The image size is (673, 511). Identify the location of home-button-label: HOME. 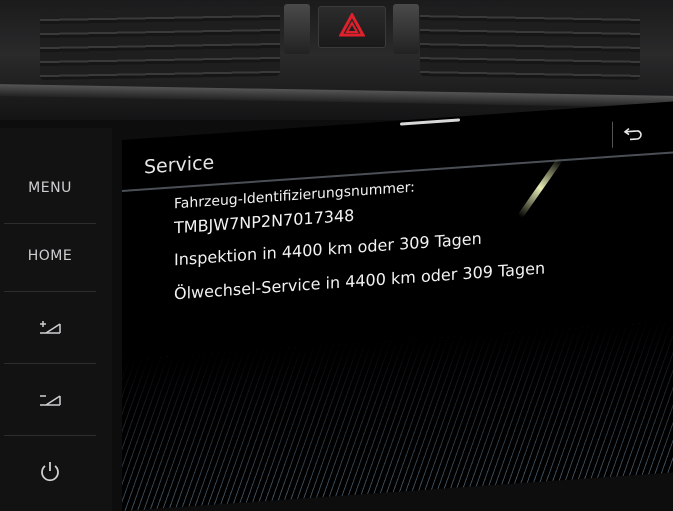
(50, 256).